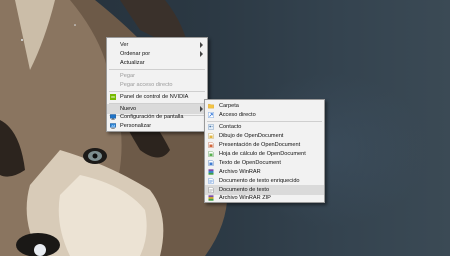  Describe the element at coordinates (113, 126) in the screenshot. I see `personalize-icon` at that location.